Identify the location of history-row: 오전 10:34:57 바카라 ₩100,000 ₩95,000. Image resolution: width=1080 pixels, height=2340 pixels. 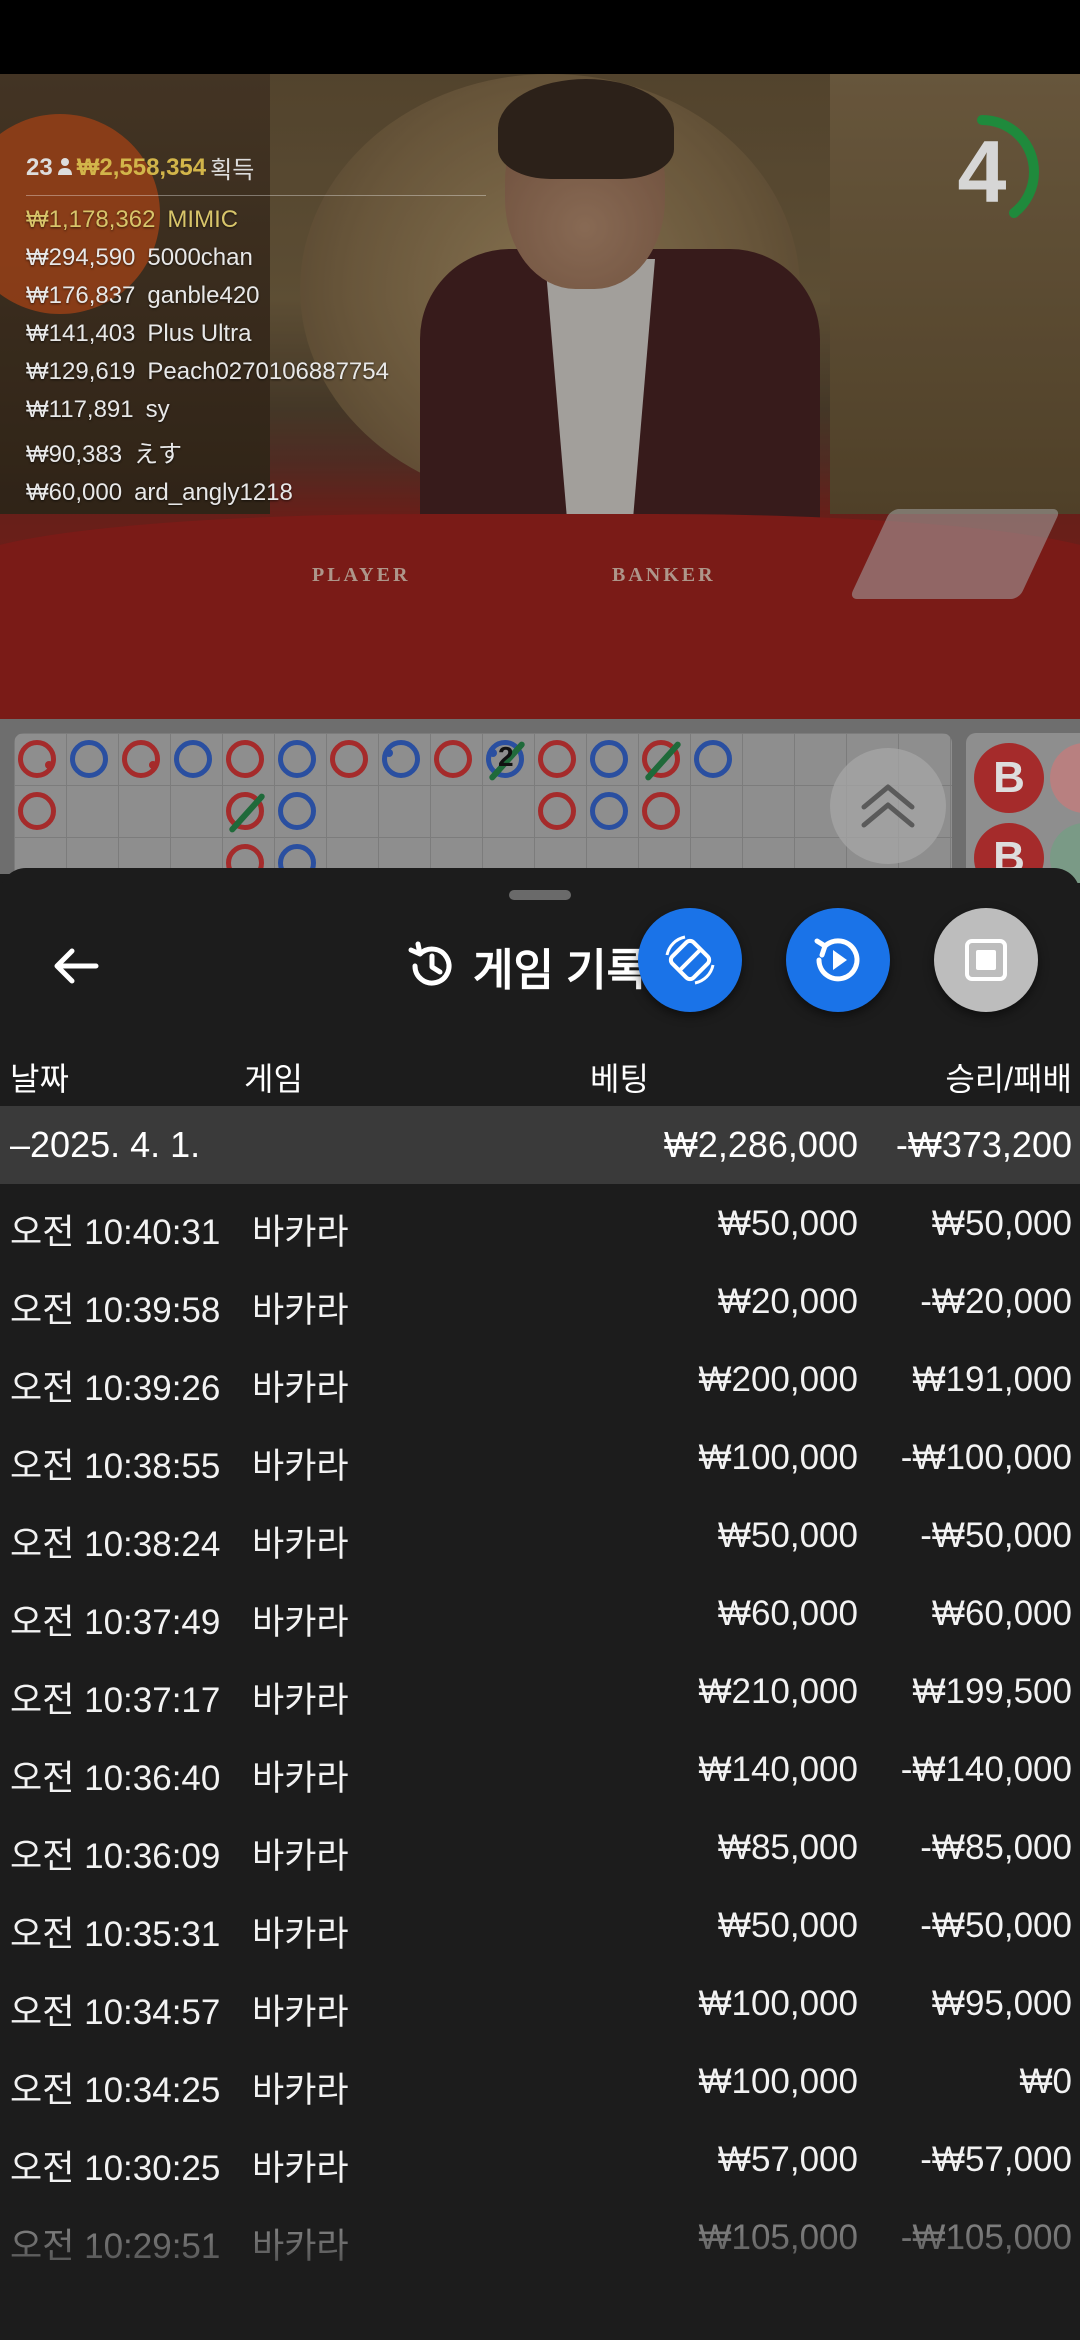
(540, 2003).